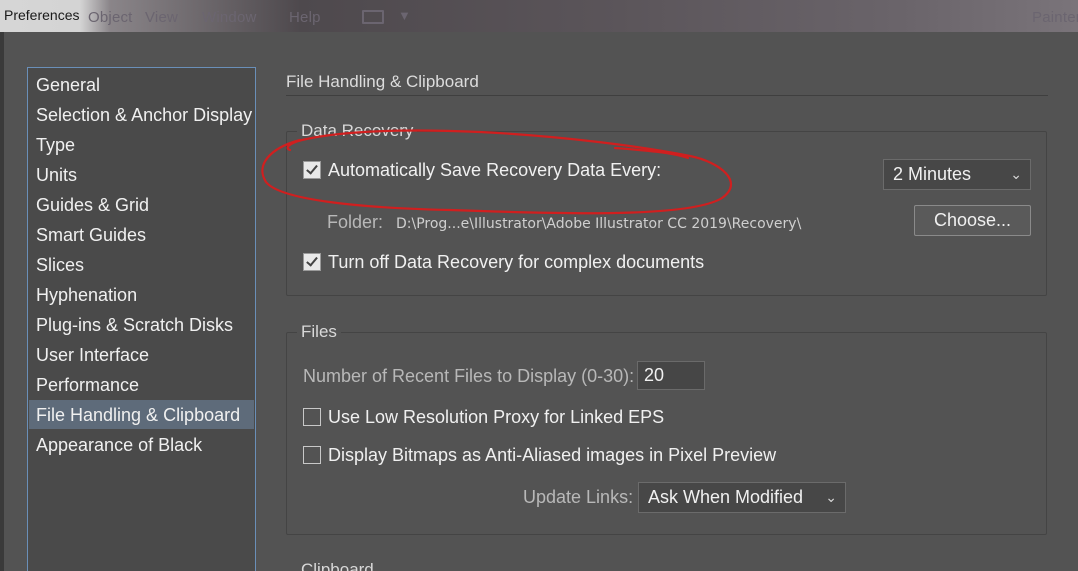 This screenshot has width=1078, height=571. I want to click on folder-label: Folder:, so click(355, 222).